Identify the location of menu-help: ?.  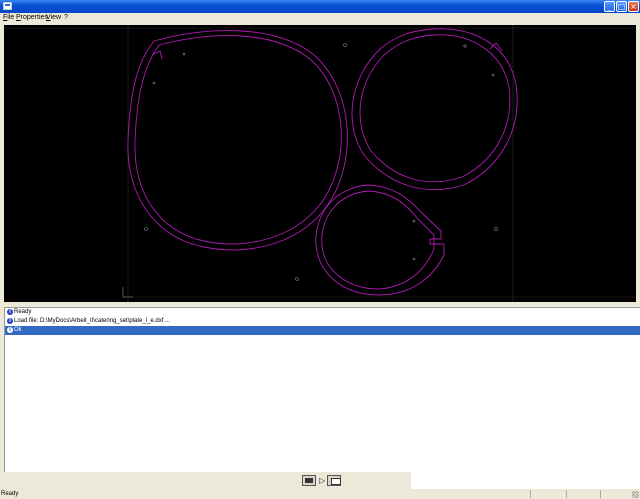
(66, 17).